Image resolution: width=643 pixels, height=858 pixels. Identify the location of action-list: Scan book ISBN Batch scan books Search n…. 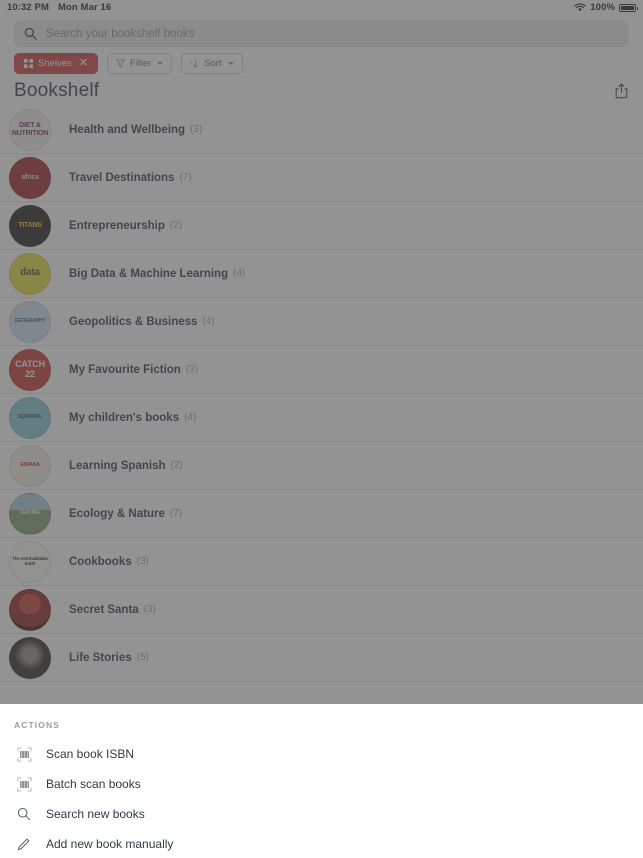
(321, 798).